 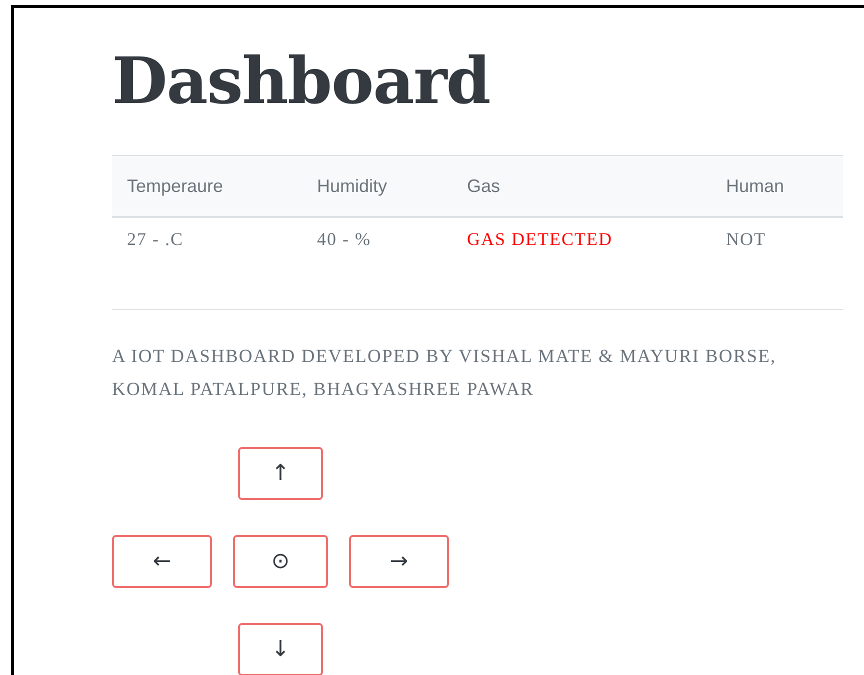 What do you see at coordinates (581, 186) in the screenshot?
I see `column-header: Gas` at bounding box center [581, 186].